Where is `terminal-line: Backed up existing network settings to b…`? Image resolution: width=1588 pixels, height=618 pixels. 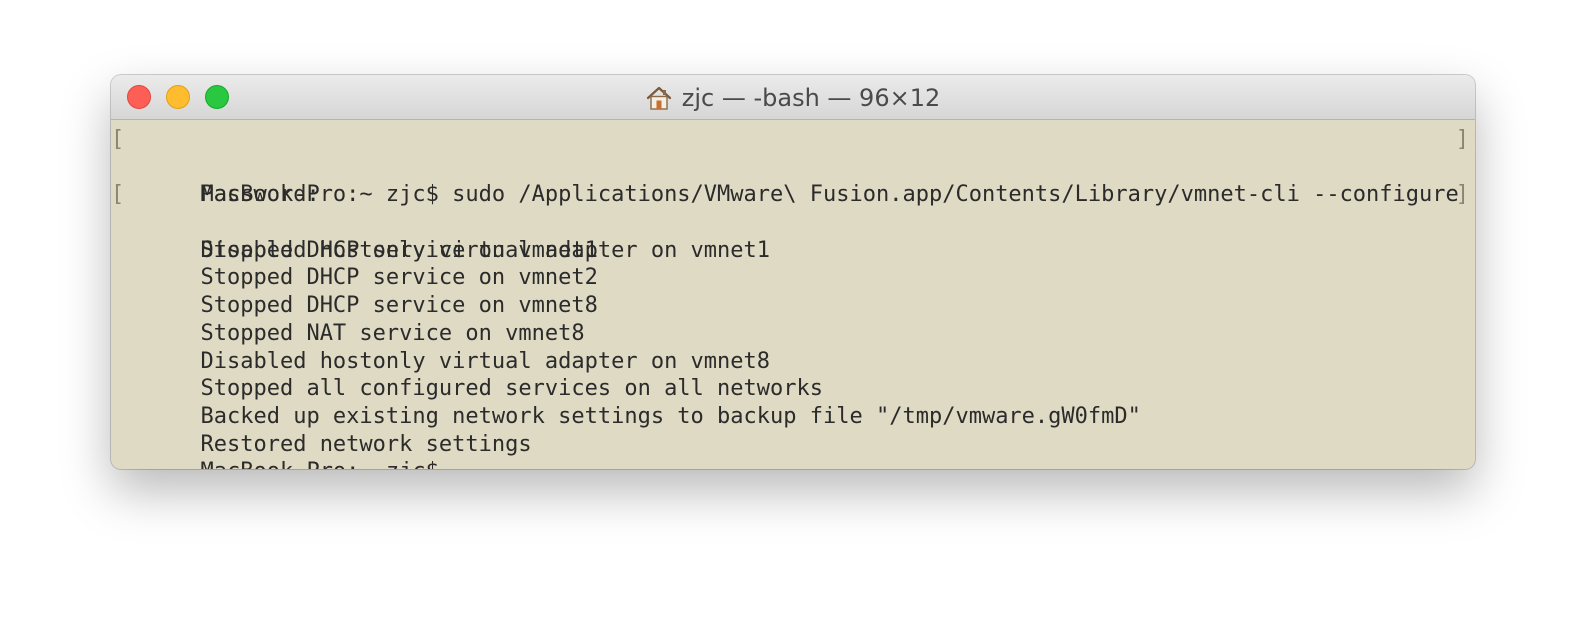 terminal-line: Backed up existing network settings to b… is located at coordinates (793, 402).